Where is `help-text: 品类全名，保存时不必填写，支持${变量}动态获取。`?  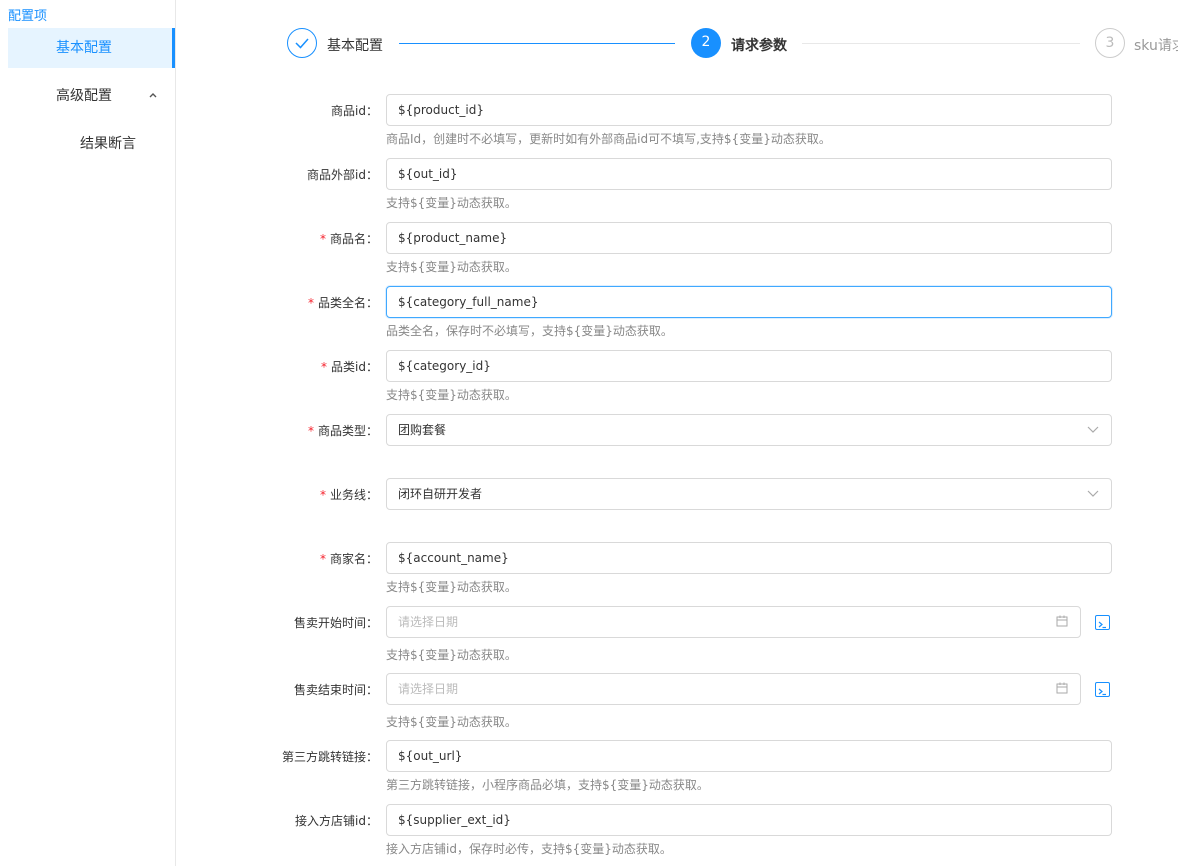 help-text: 品类全名，保存时不必填写，支持${变量}动态获取。 is located at coordinates (529, 331).